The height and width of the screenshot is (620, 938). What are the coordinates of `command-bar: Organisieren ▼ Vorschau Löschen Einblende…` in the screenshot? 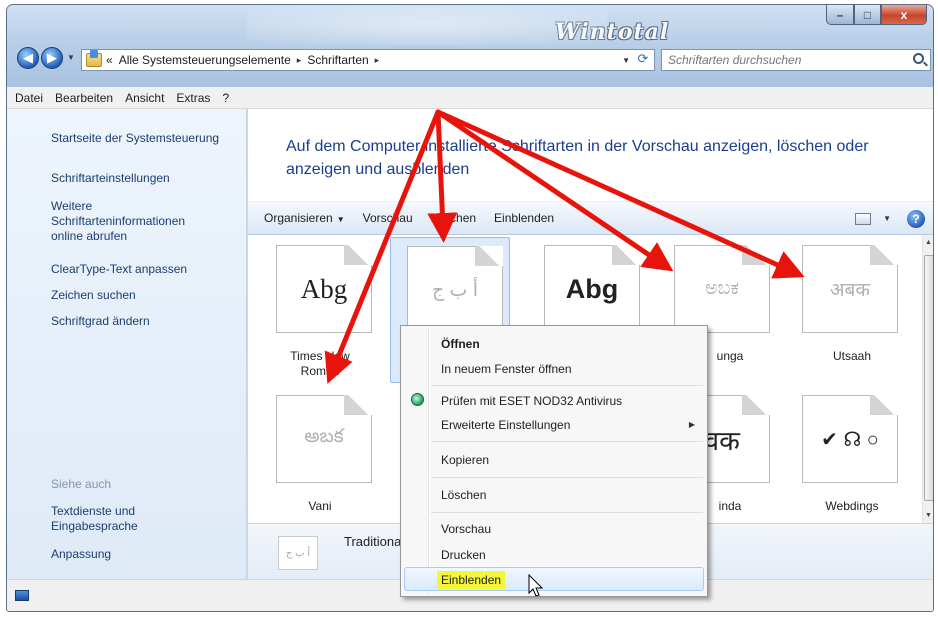 It's located at (590, 218).